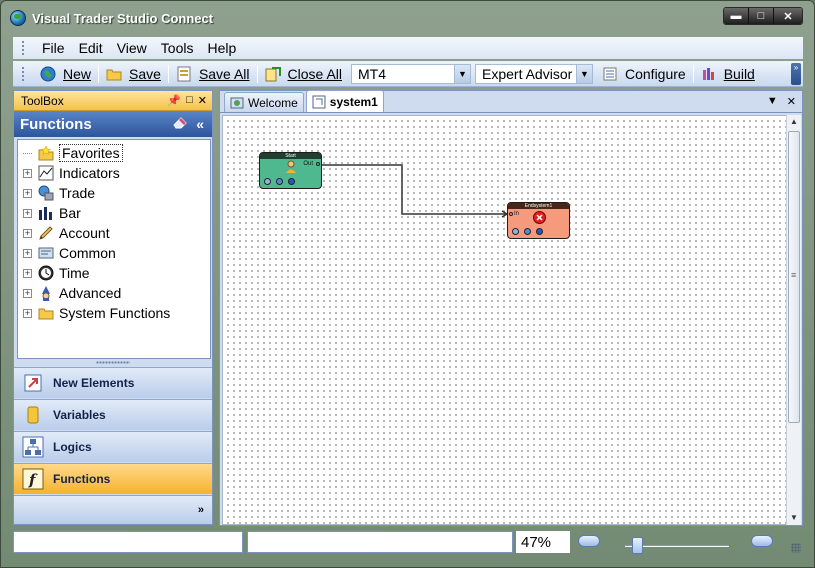 The image size is (815, 568). What do you see at coordinates (189, 100) in the screenshot?
I see `maximize-panel-icon: □` at bounding box center [189, 100].